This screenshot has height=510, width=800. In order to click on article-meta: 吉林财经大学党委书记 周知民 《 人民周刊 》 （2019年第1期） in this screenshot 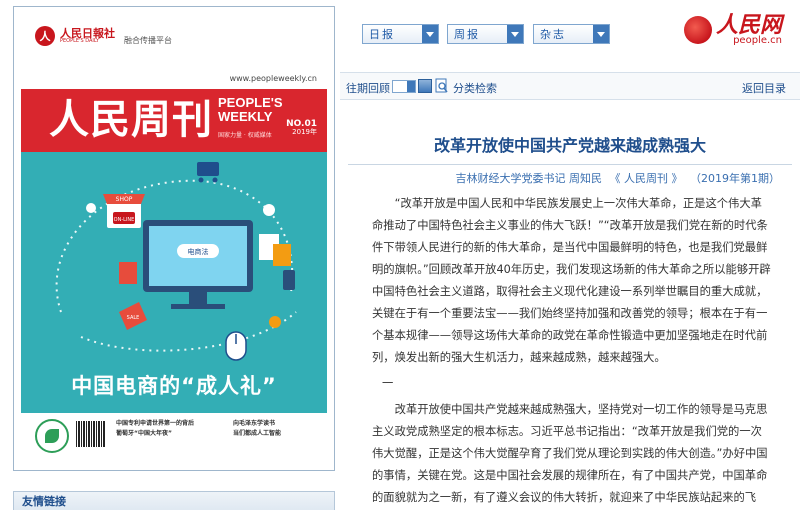, I will do `click(616, 178)`.